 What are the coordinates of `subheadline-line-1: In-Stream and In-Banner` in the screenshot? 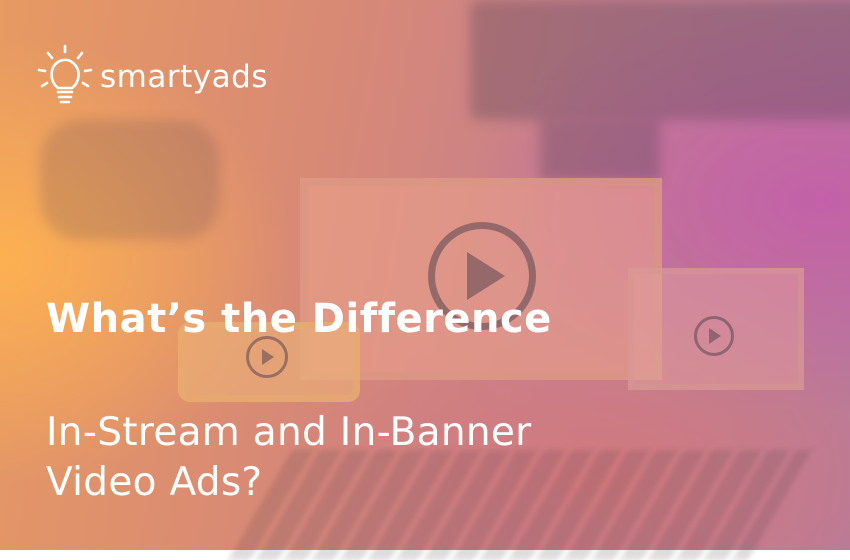 It's located at (289, 432).